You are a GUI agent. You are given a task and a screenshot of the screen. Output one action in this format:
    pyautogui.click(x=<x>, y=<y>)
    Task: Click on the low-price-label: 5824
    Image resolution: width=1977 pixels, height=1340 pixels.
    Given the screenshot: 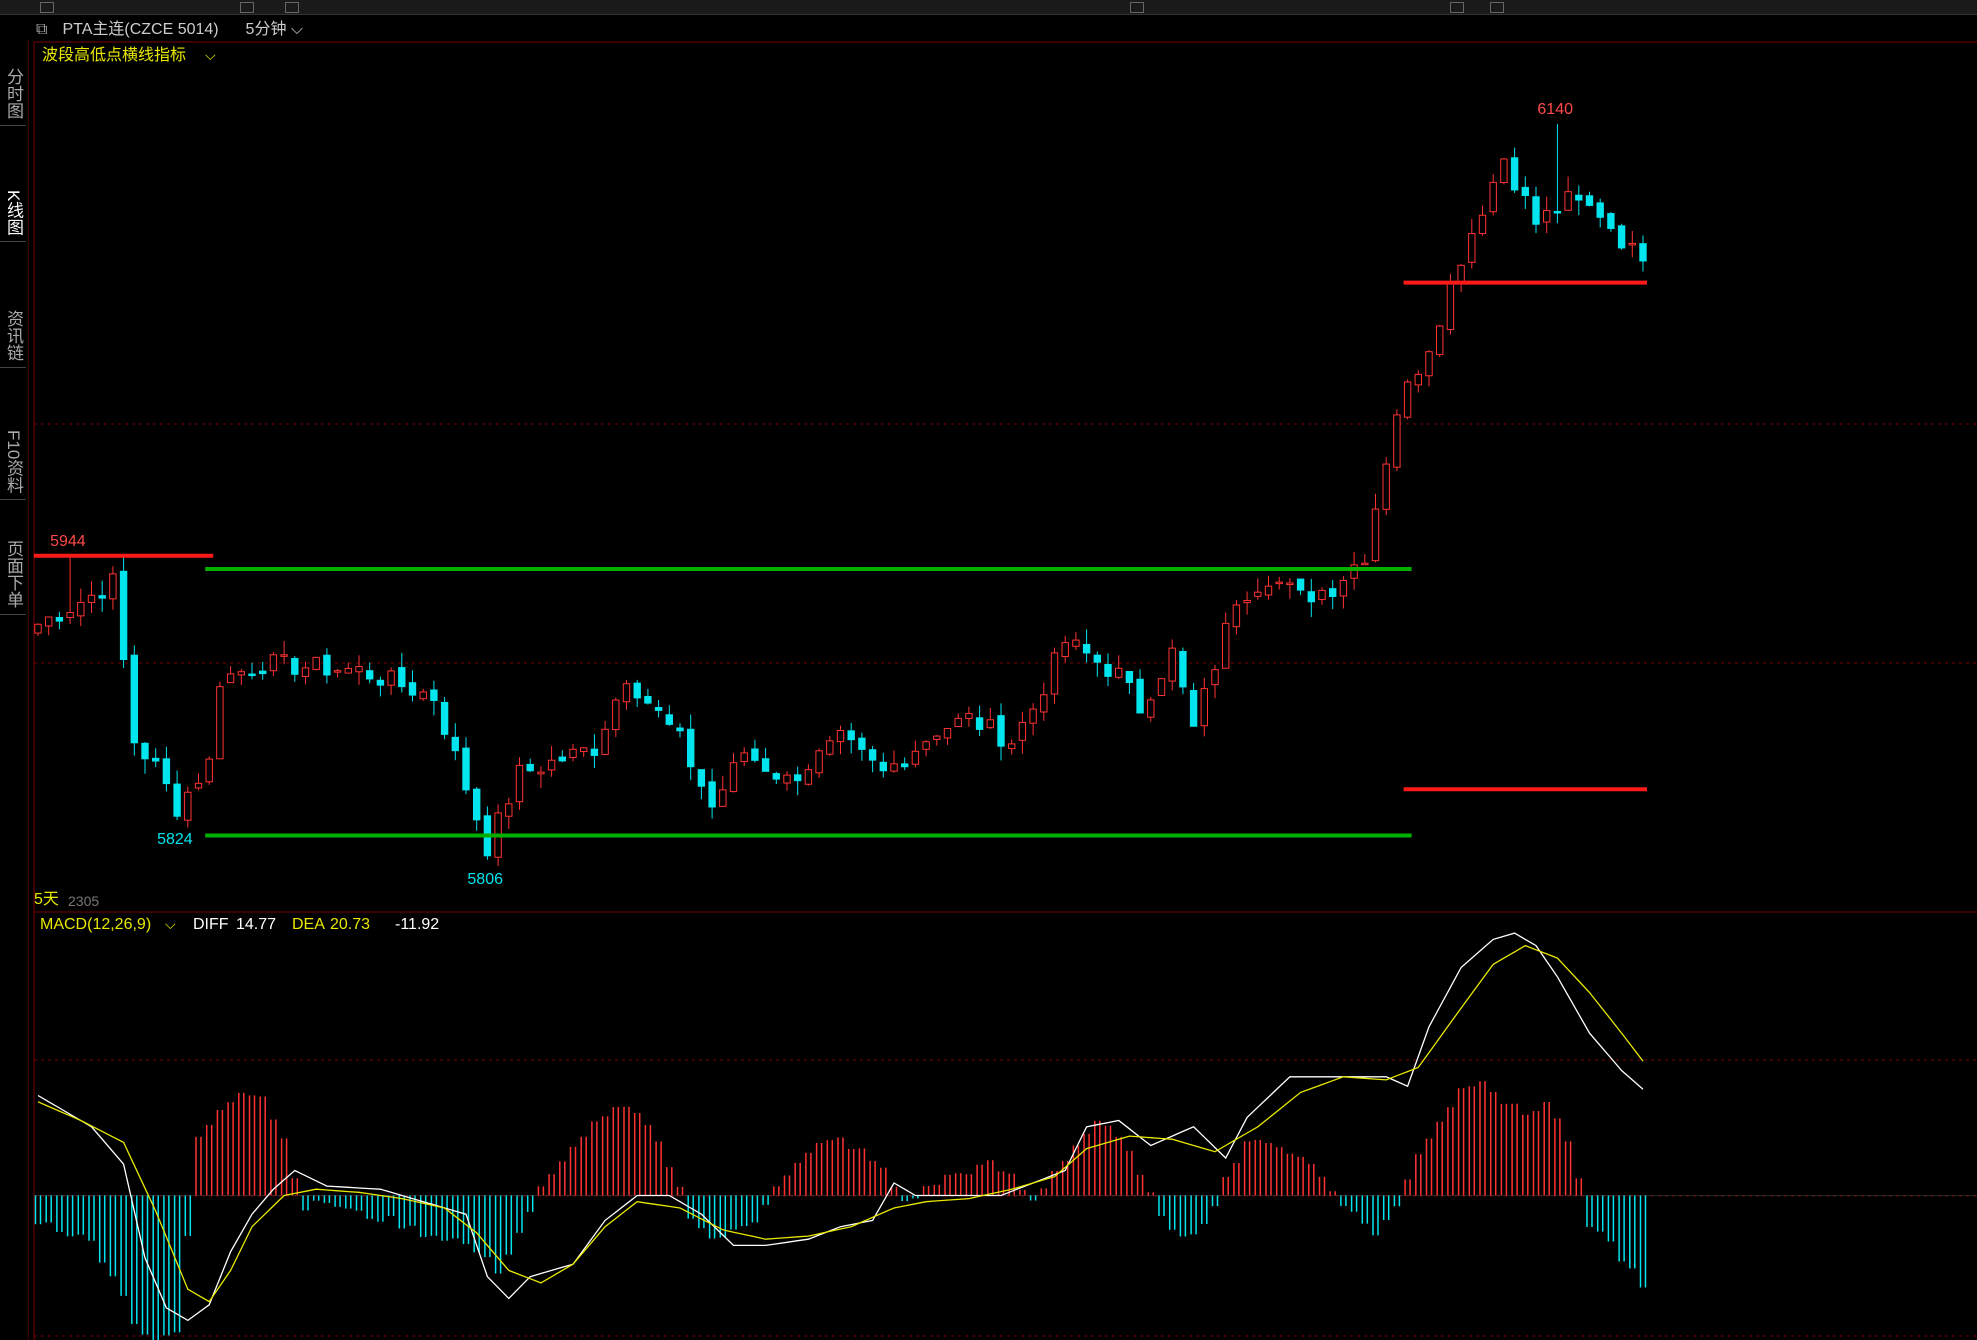 What is the action you would take?
    pyautogui.click(x=175, y=839)
    